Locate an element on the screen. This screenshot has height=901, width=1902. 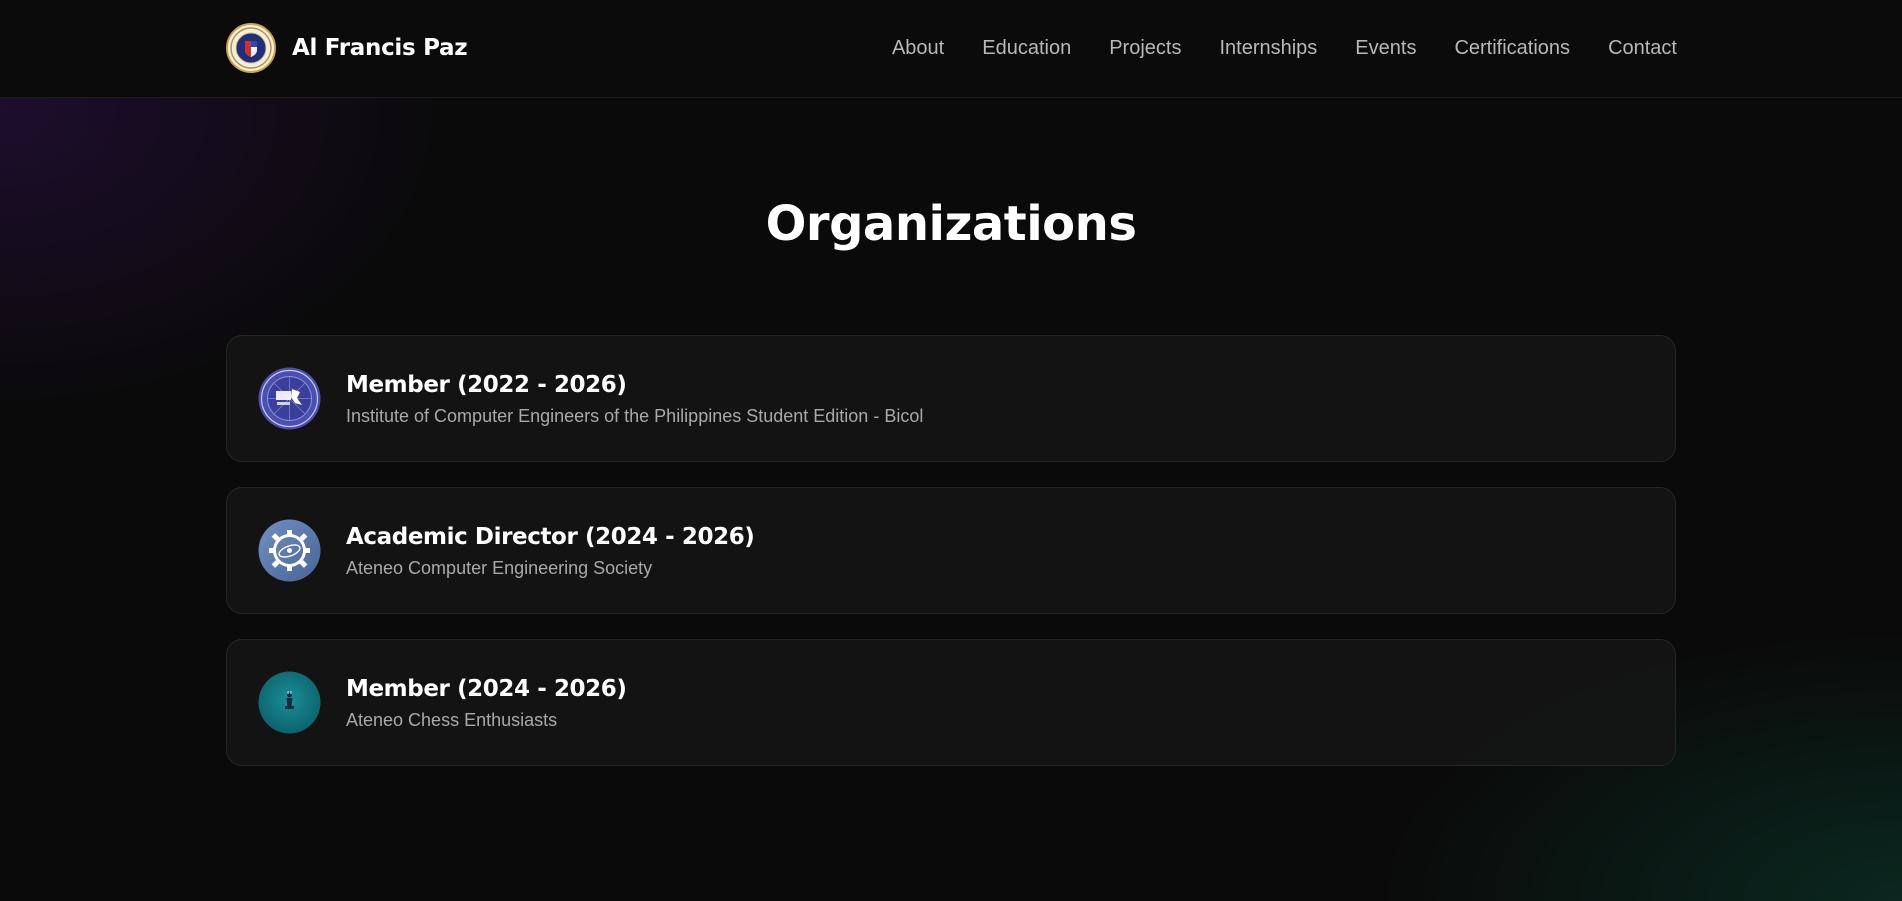
organization-role: Member (2022 - 2026) is located at coordinates (486, 384).